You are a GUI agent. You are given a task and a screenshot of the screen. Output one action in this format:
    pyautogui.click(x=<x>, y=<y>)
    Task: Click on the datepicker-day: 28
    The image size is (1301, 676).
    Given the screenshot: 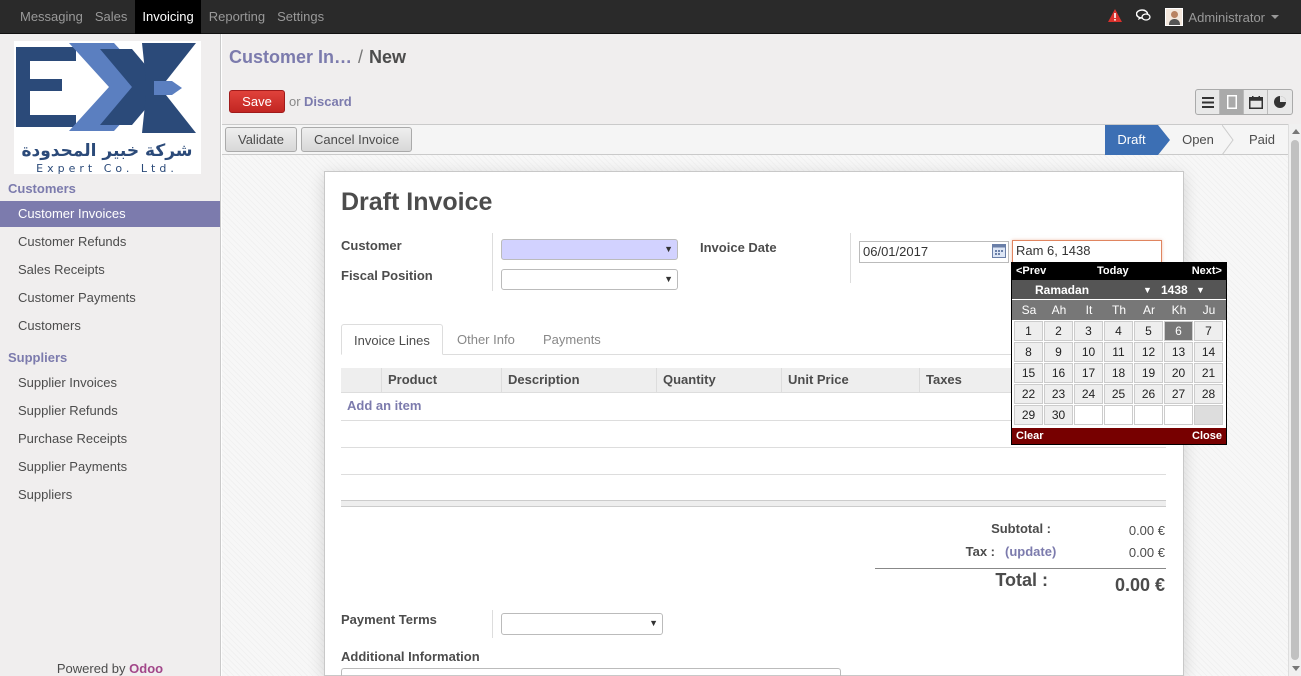 What is the action you would take?
    pyautogui.click(x=1208, y=394)
    